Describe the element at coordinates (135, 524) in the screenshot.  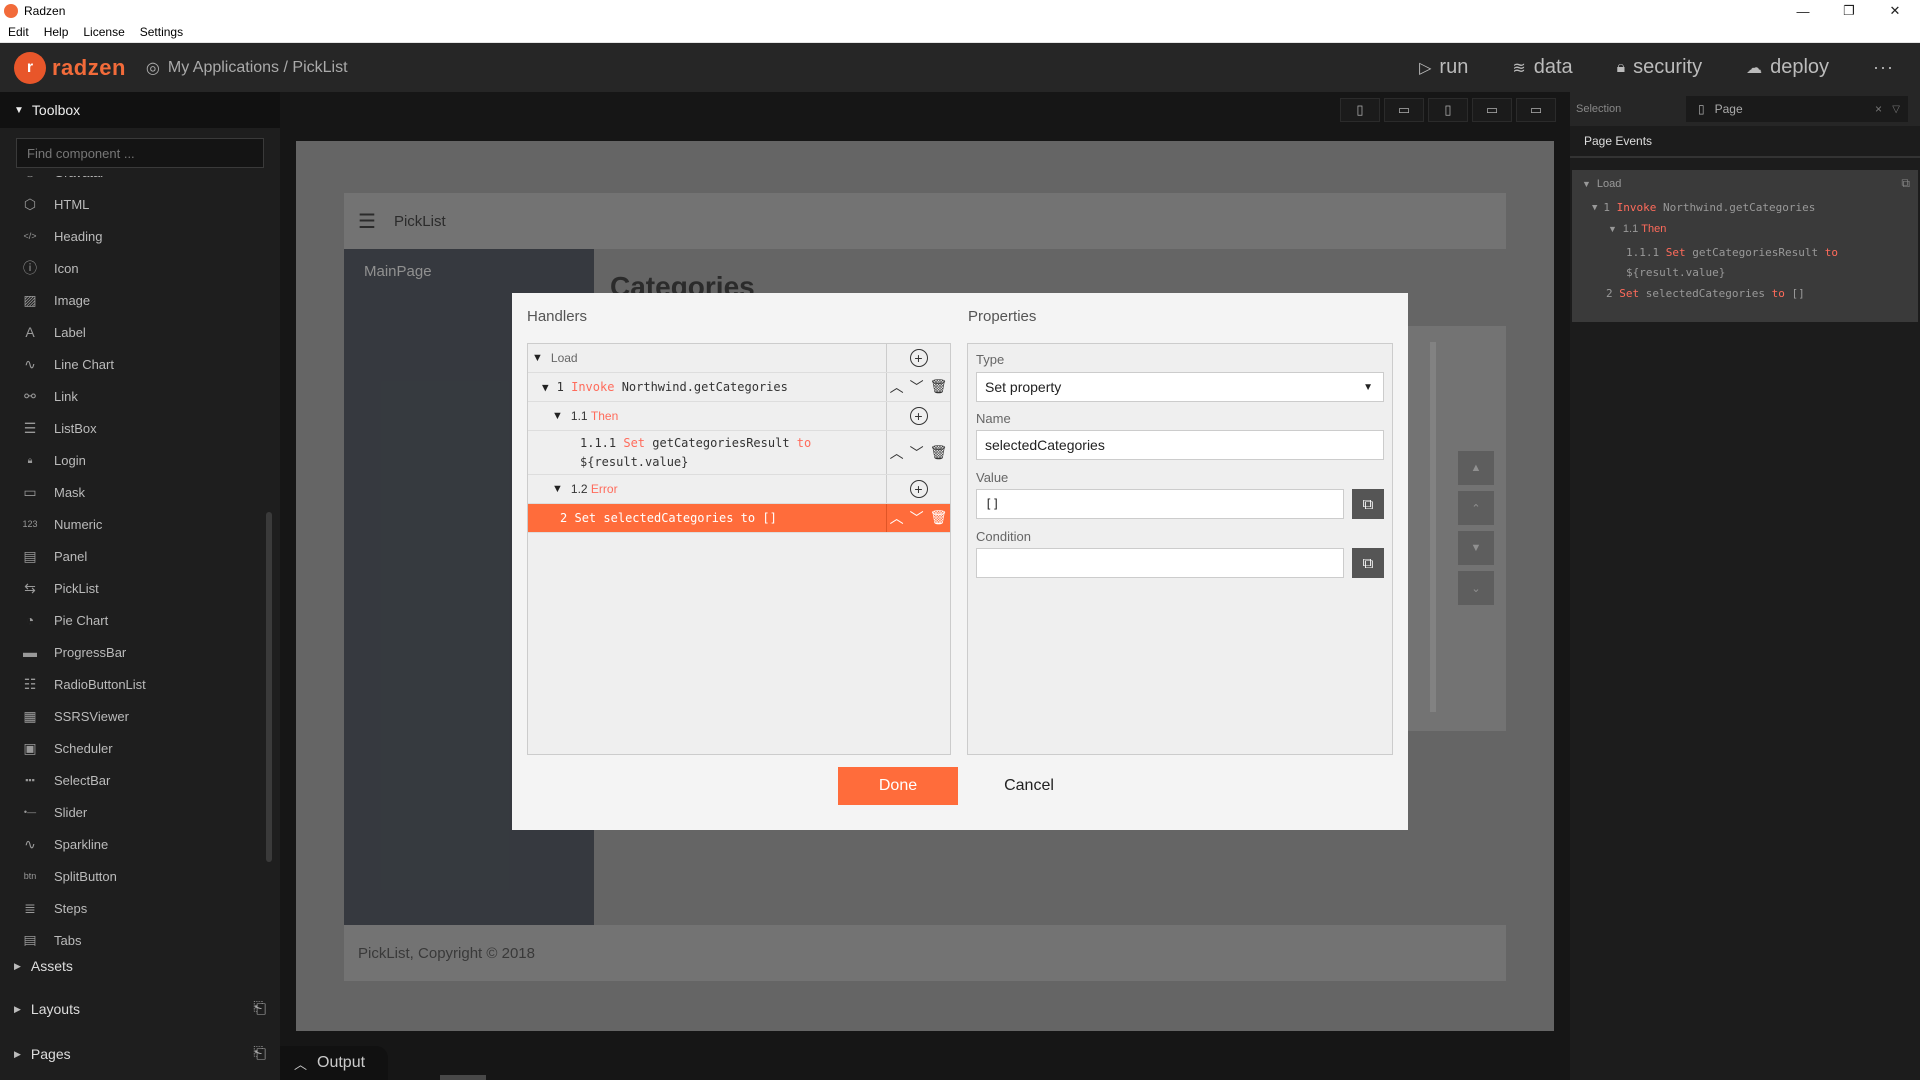
I see `toolbox-item-numeric: 123 Numeric` at that location.